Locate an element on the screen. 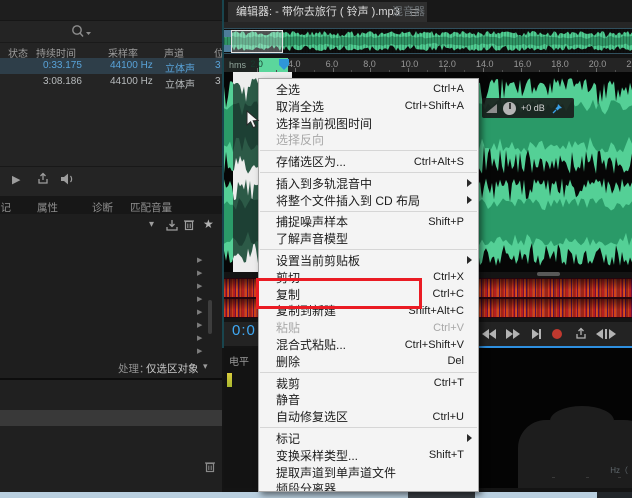  menu-item: 全选 Ctrl+A is located at coordinates (368, 89).